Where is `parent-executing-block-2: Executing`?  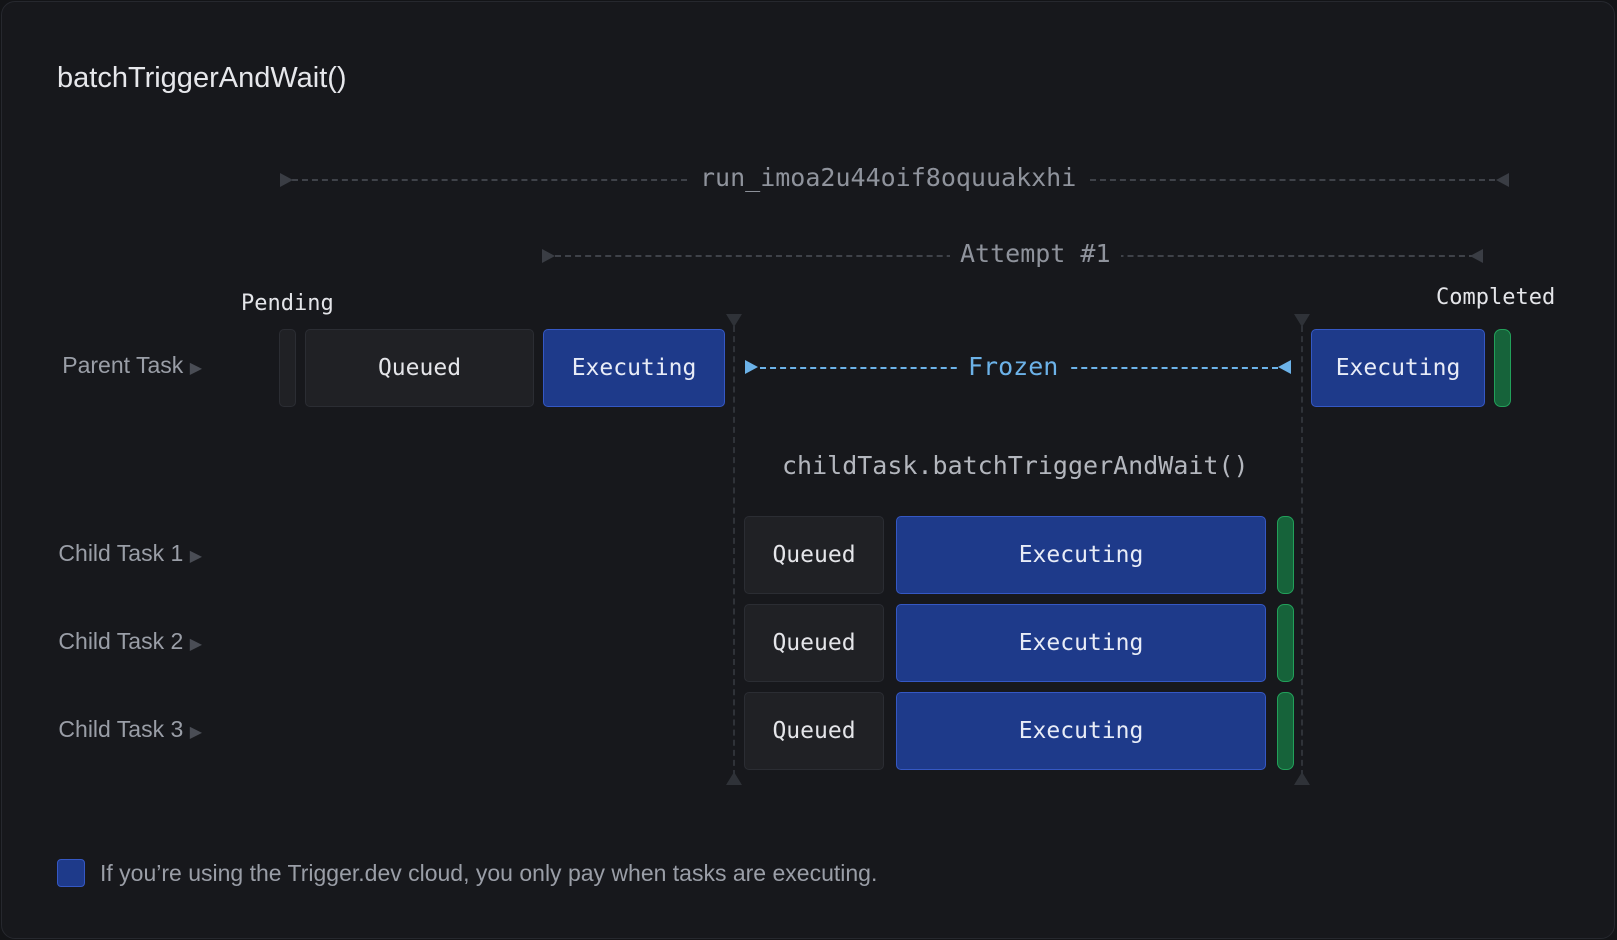 parent-executing-block-2: Executing is located at coordinates (1398, 368).